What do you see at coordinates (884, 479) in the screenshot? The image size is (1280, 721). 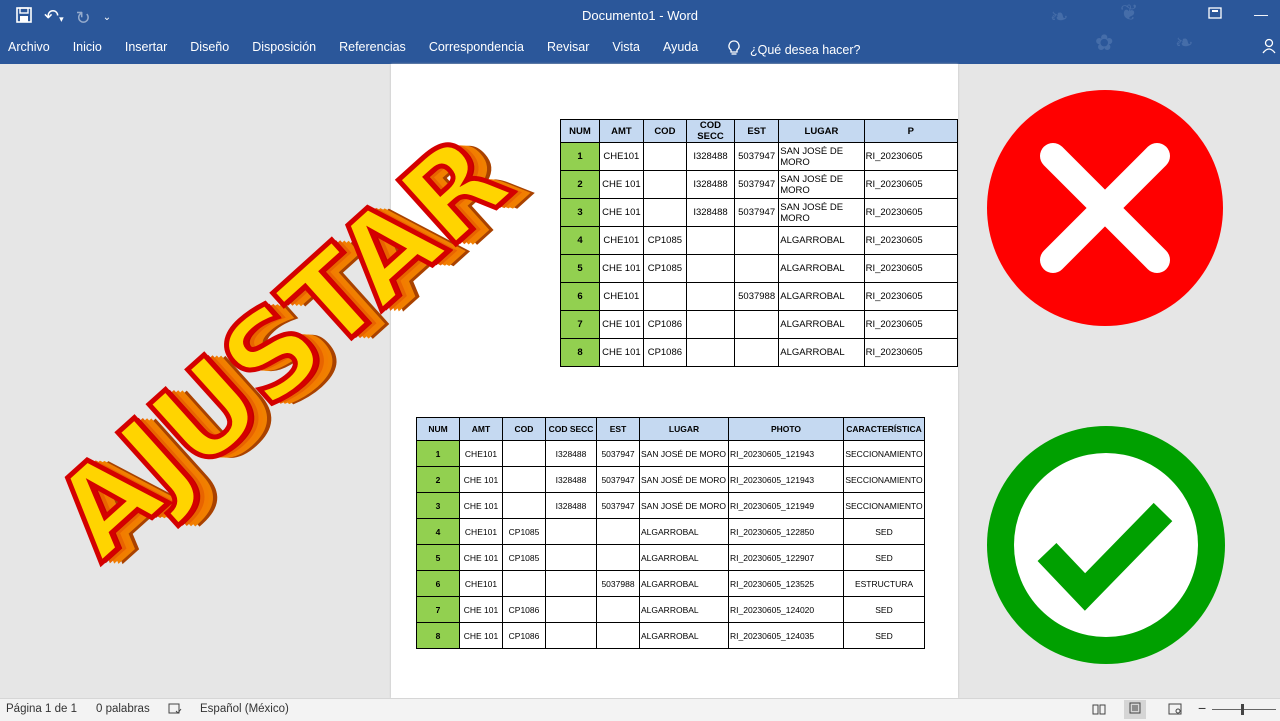 I see `table-cell: SECCIONAMIENTO` at bounding box center [884, 479].